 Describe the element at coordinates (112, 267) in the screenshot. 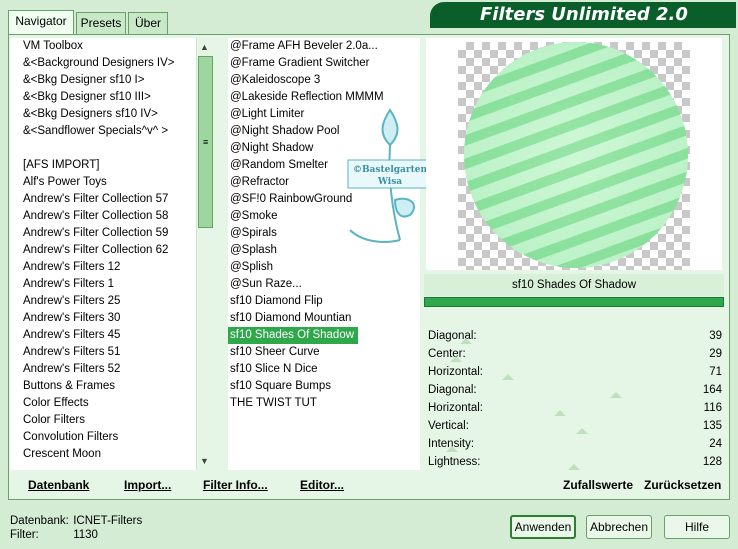

I see `category-item: Andrew's Filters 12` at that location.